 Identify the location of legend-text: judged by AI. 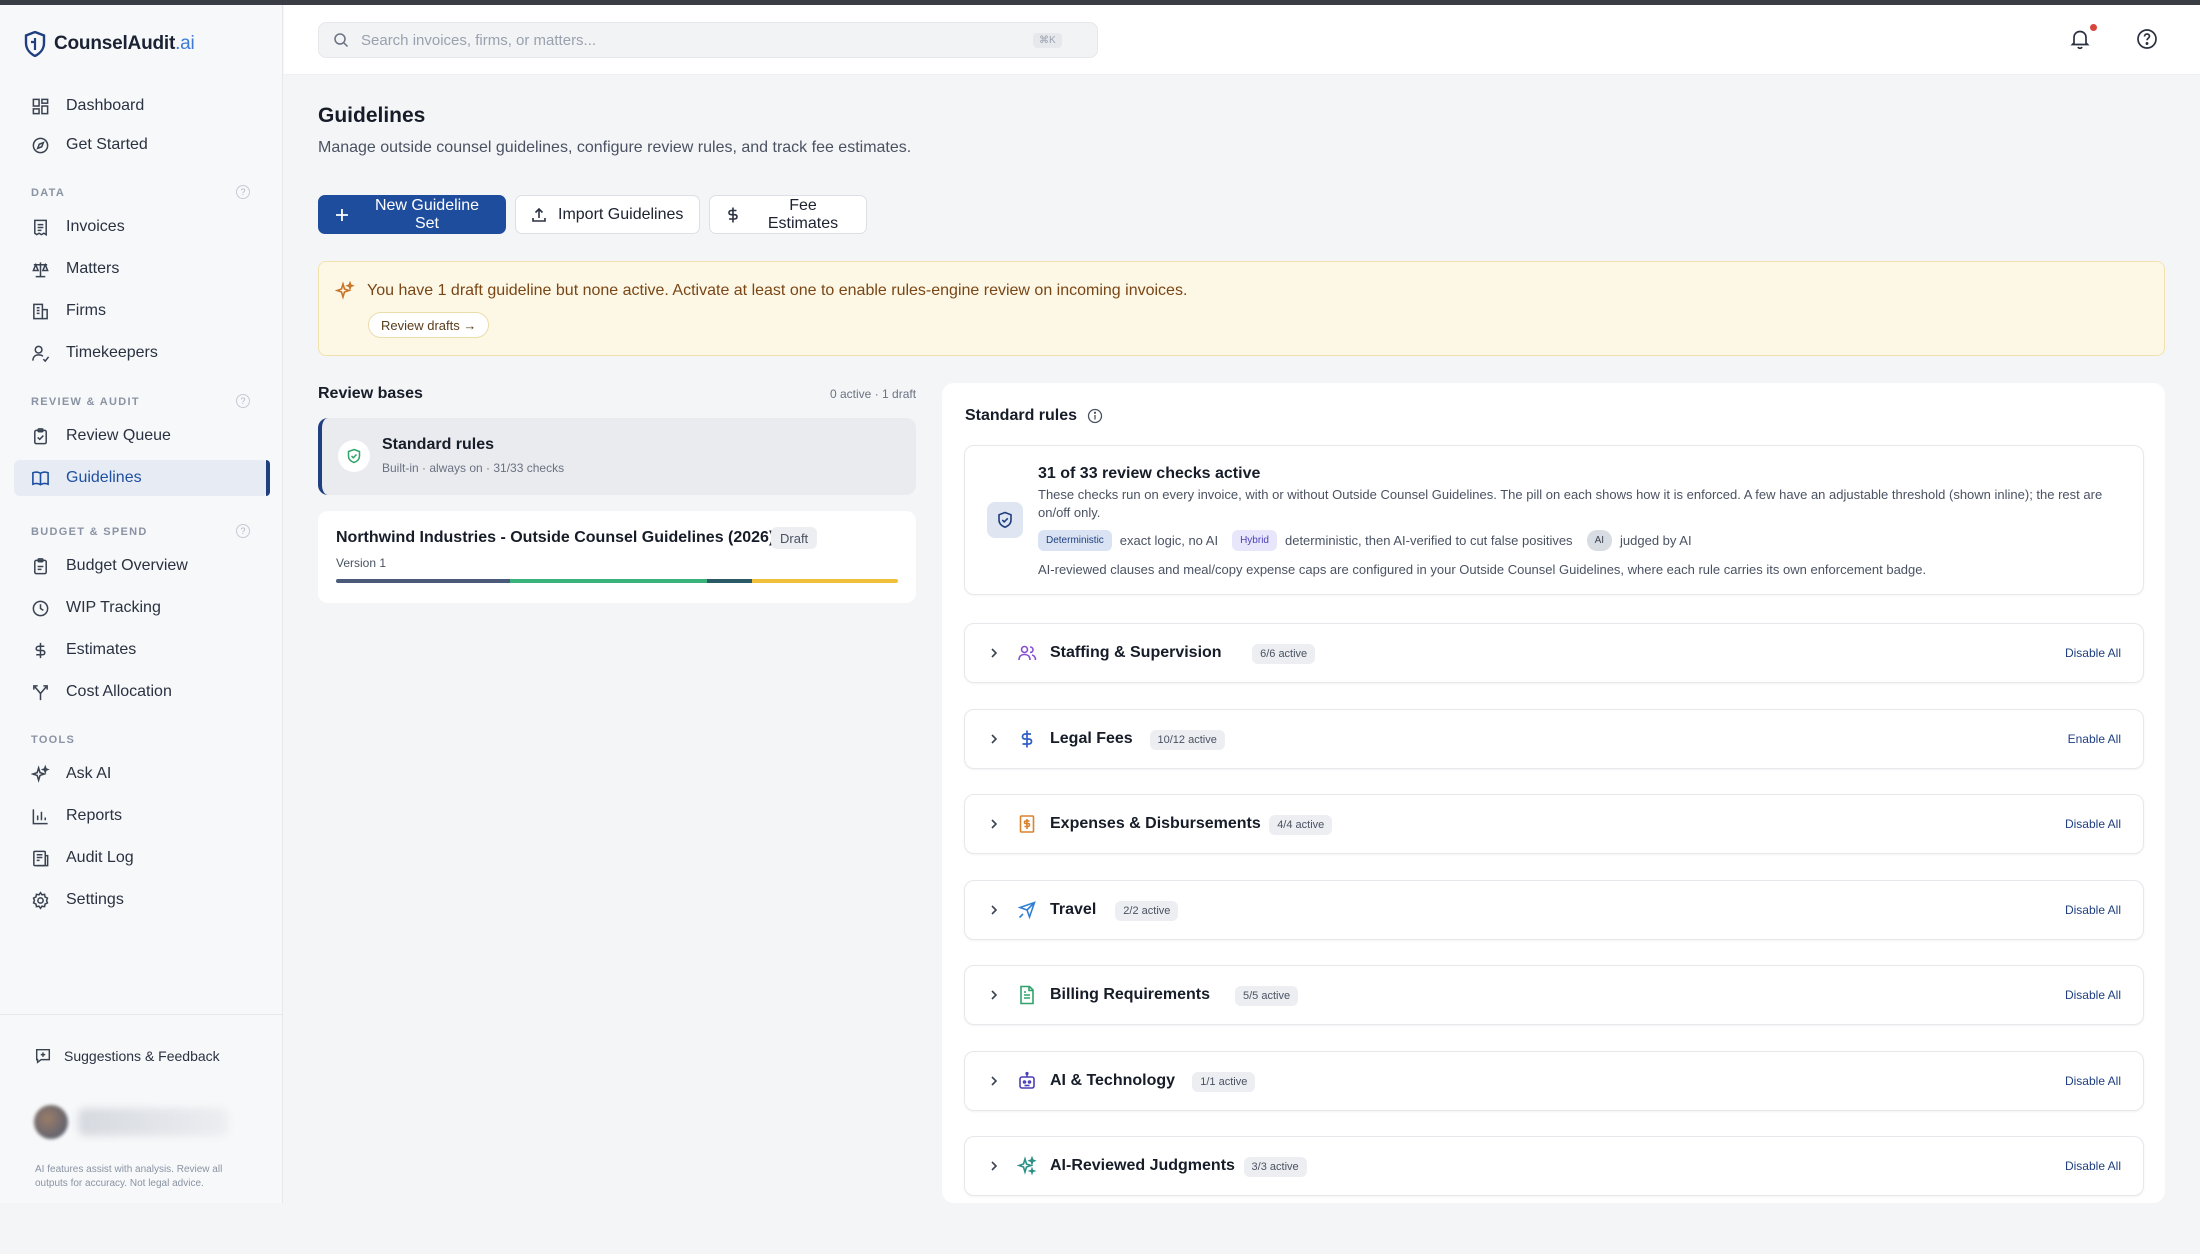
(1656, 540).